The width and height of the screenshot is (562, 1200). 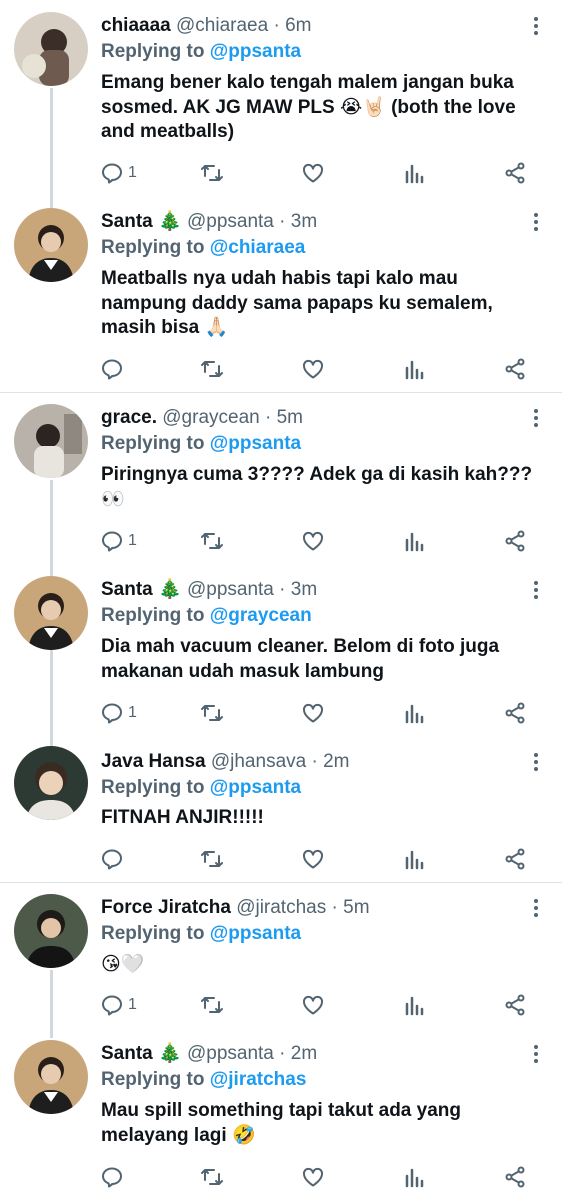 I want to click on timestamp: · 6m, so click(x=292, y=25).